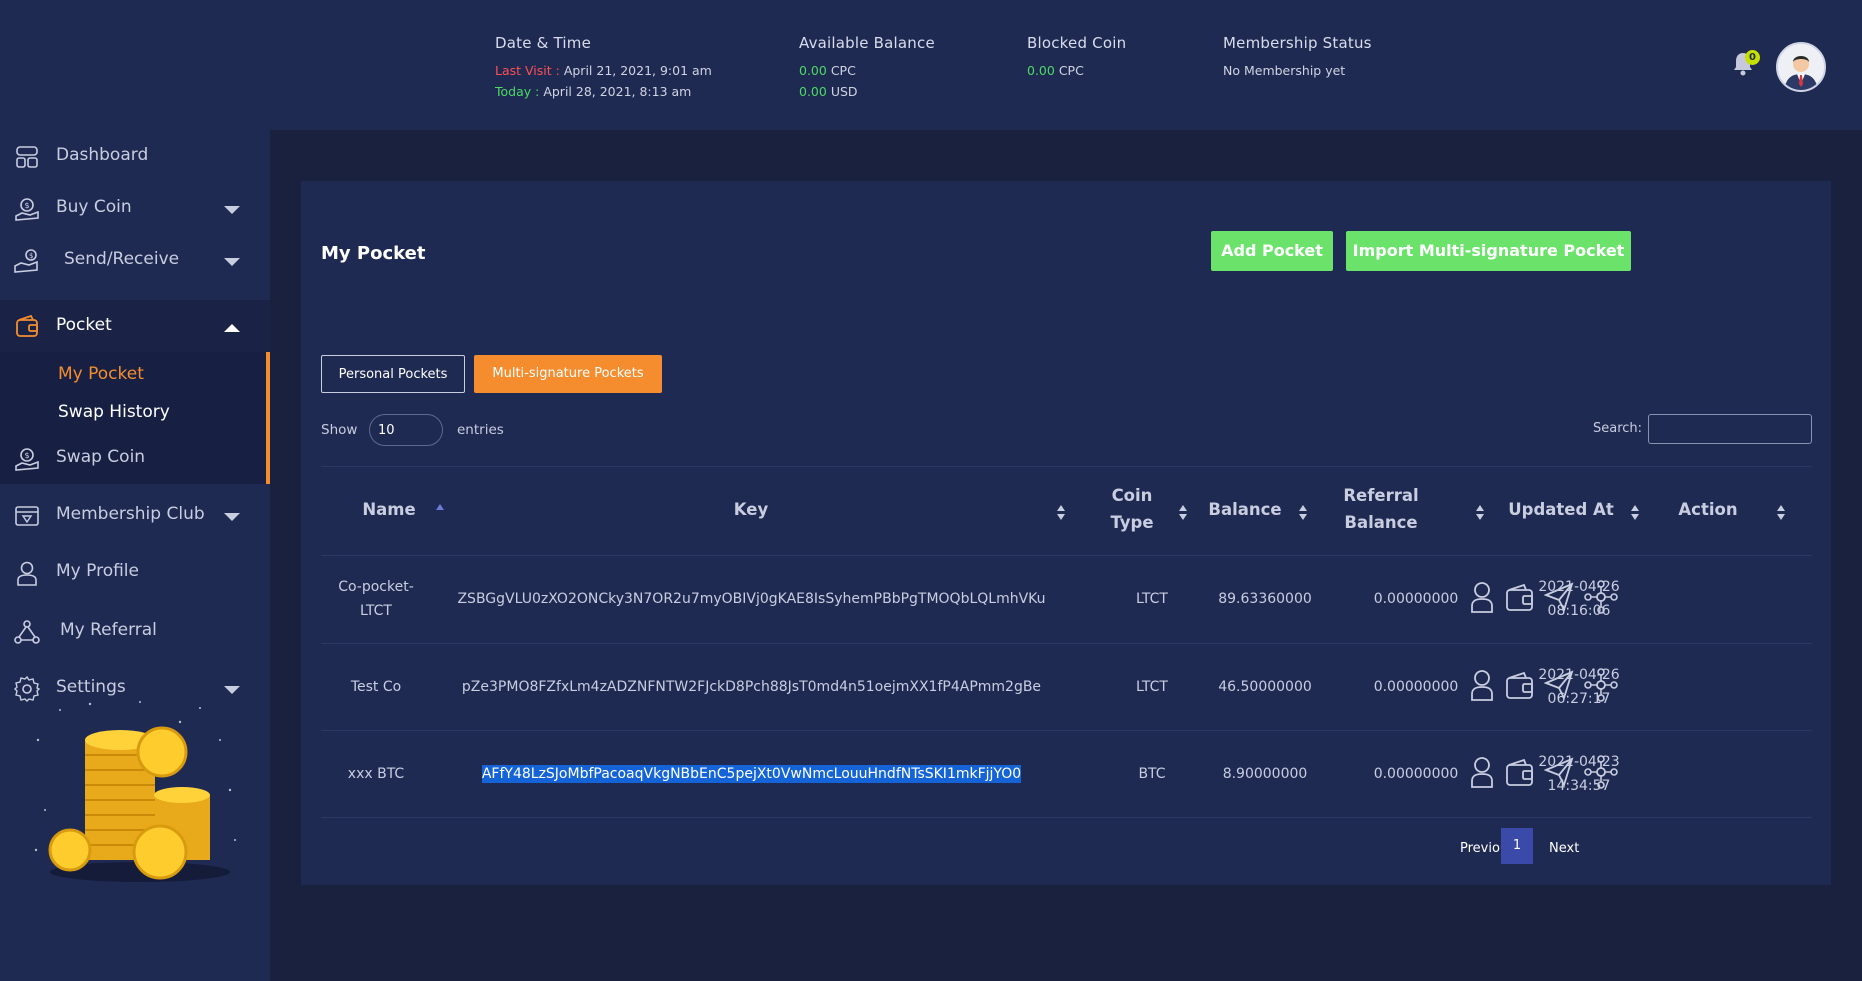 The height and width of the screenshot is (981, 1862). What do you see at coordinates (1730, 429) in the screenshot?
I see `search-input` at bounding box center [1730, 429].